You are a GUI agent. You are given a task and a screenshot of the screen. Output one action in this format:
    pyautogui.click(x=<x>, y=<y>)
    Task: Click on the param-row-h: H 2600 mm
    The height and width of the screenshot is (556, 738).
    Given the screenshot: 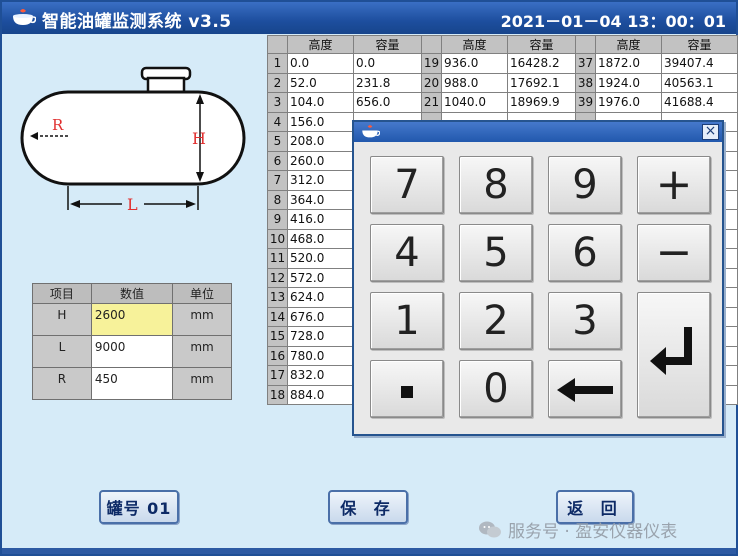 What is the action you would take?
    pyautogui.click(x=132, y=319)
    